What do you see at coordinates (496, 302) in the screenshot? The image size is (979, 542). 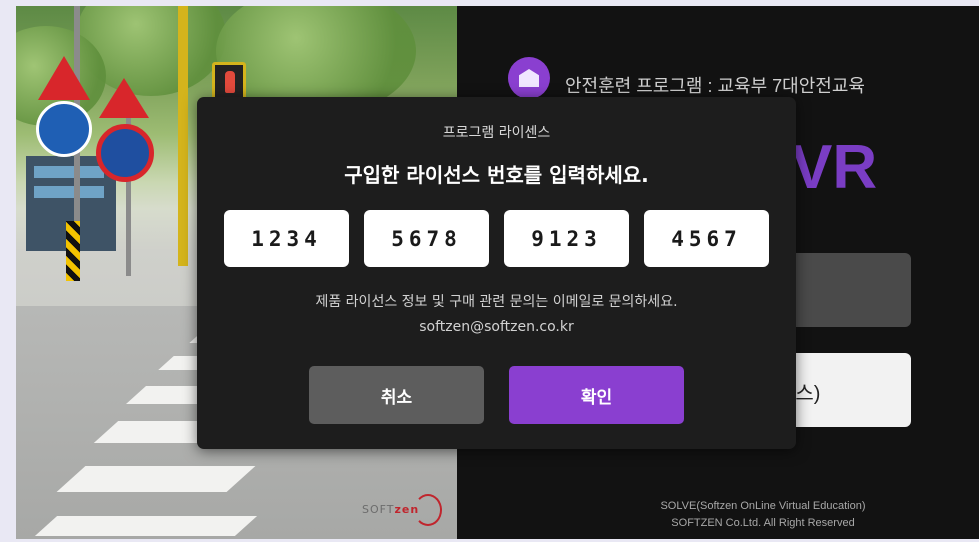 I see `contact-info-text: 제품 라이선스 정보 및 구매 관련 문의는 이메일로 문의하세요.` at bounding box center [496, 302].